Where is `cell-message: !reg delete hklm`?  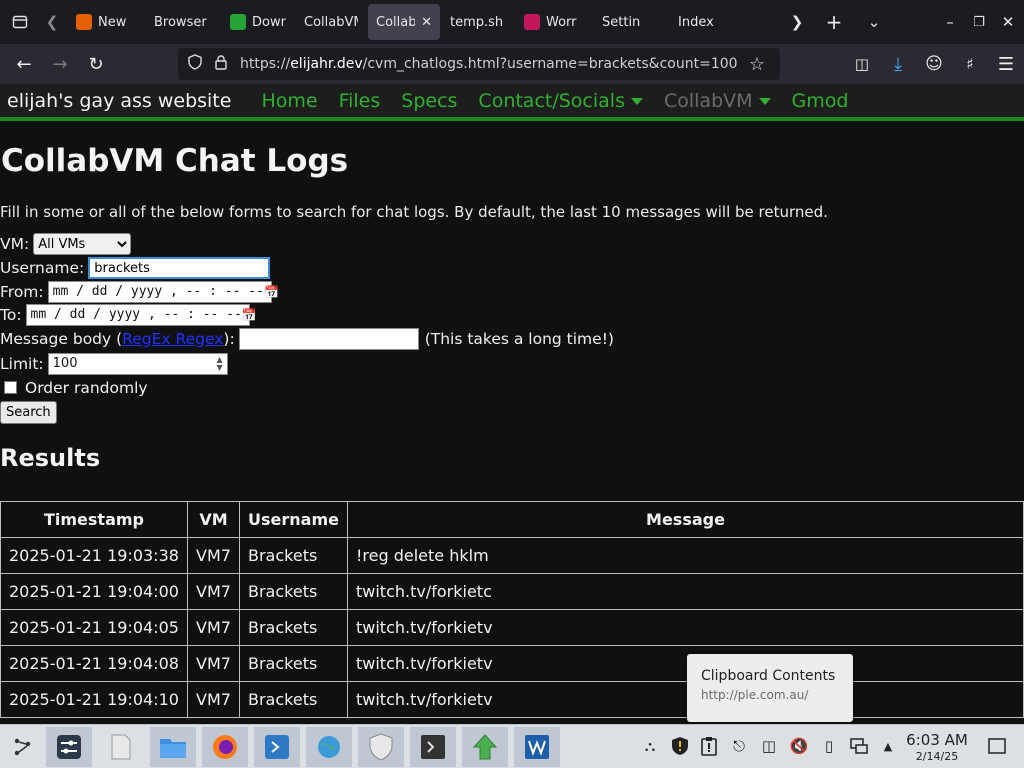
cell-message: !reg delete hklm is located at coordinates (685, 555).